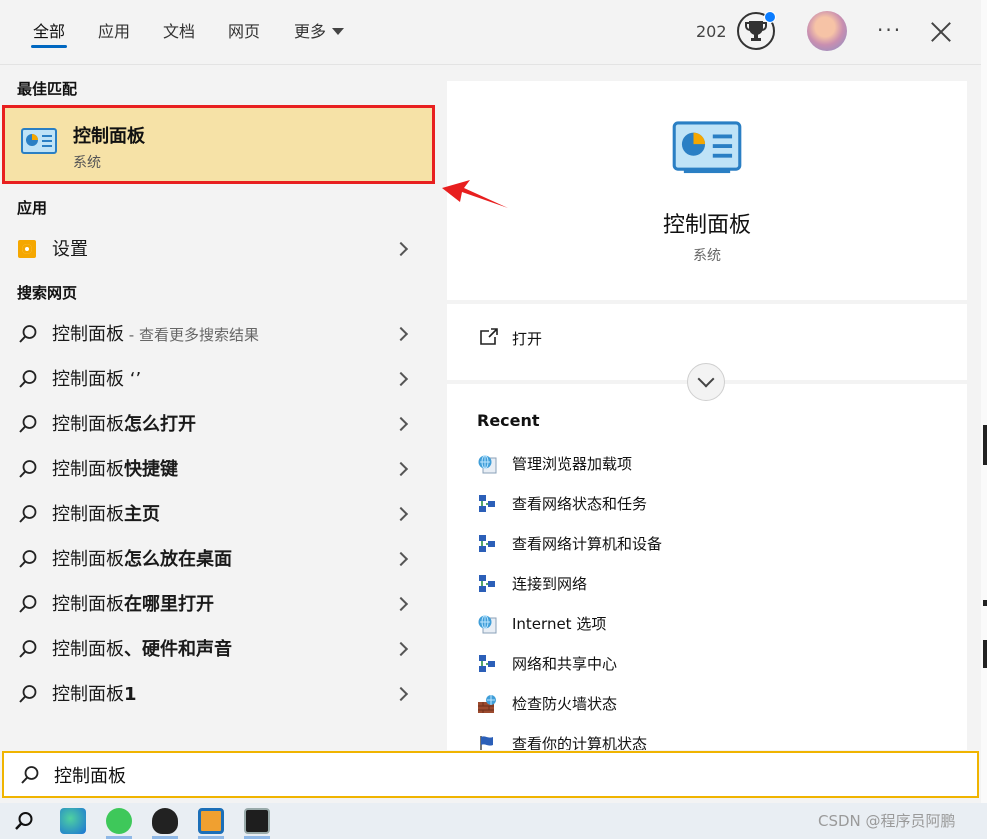  Describe the element at coordinates (310, 31) in the screenshot. I see `tab-more-label: 更多` at that location.